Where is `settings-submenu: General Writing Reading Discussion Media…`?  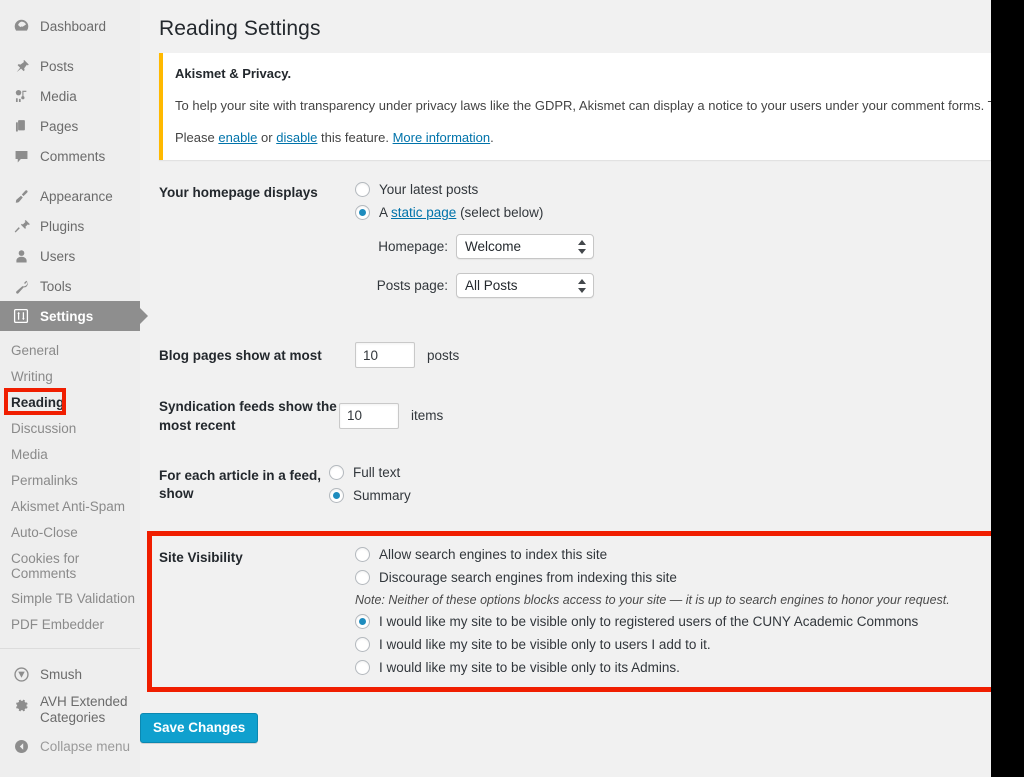
settings-submenu: General Writing Reading Discussion Media… is located at coordinates (70, 484).